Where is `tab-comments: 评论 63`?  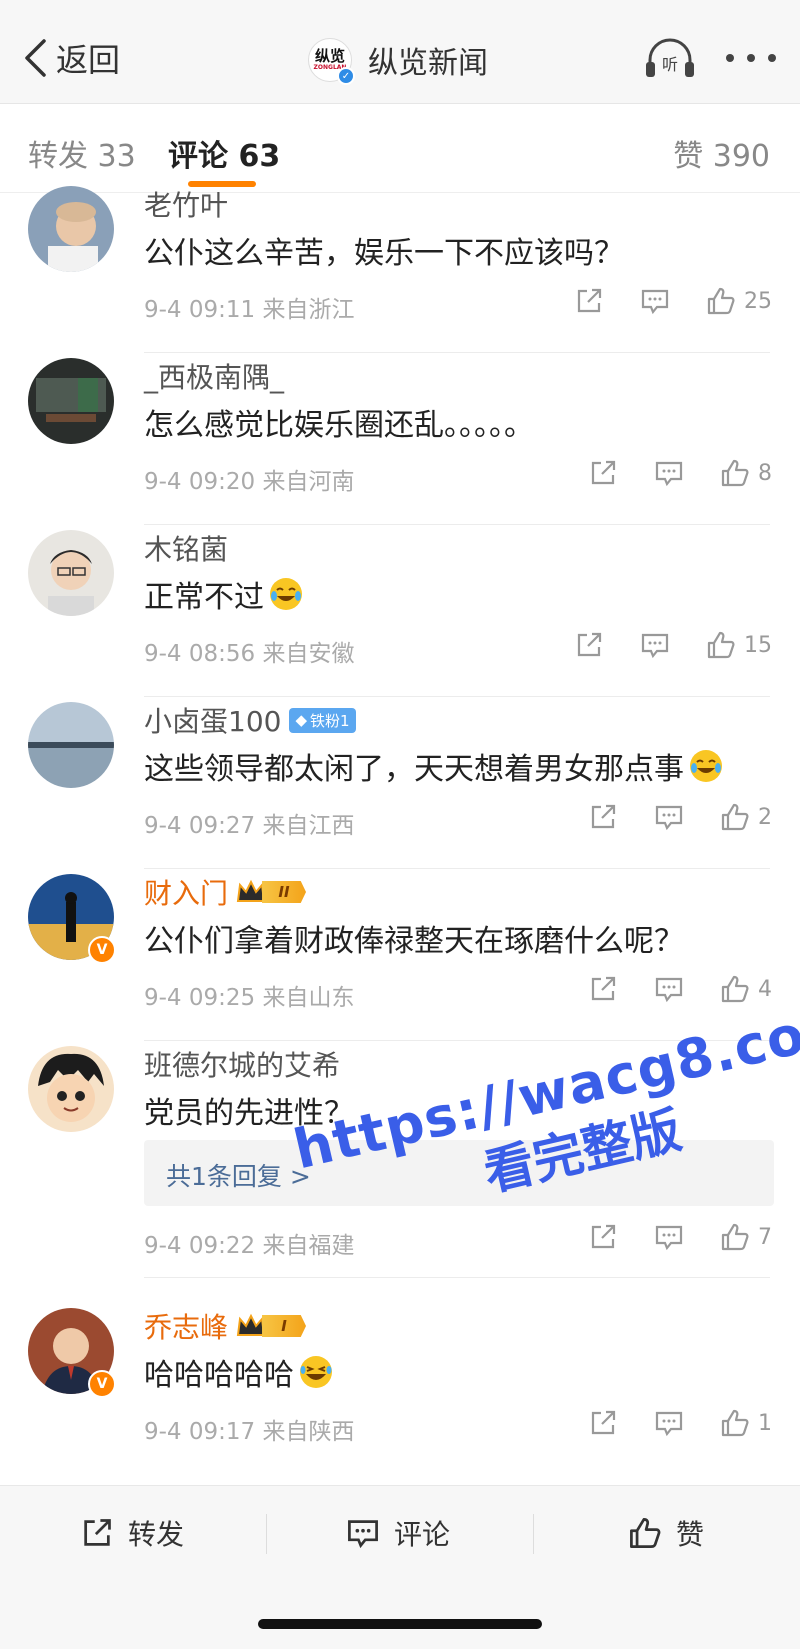
tab-comments: 评论 63 is located at coordinates (224, 153).